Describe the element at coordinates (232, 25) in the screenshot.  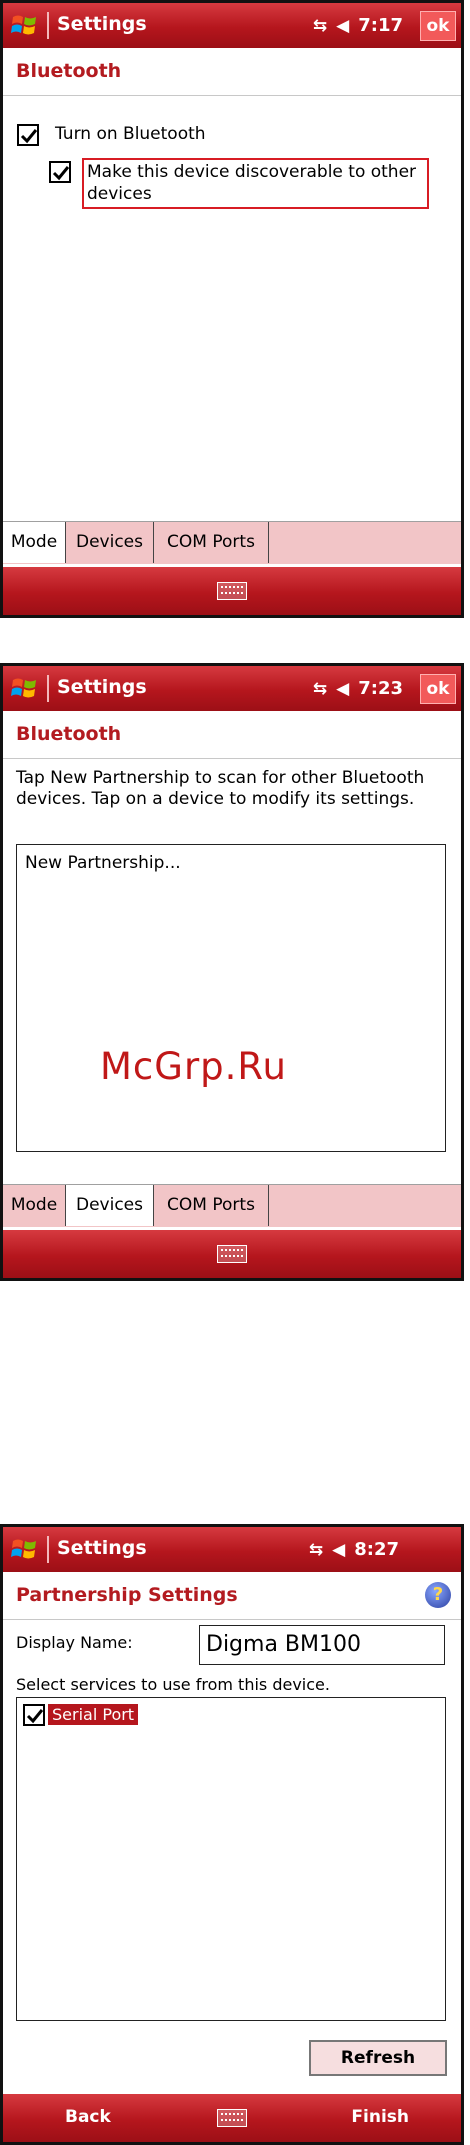
I see `title-bar: Settings ⇆ ◀︎ 7:17 ok` at that location.